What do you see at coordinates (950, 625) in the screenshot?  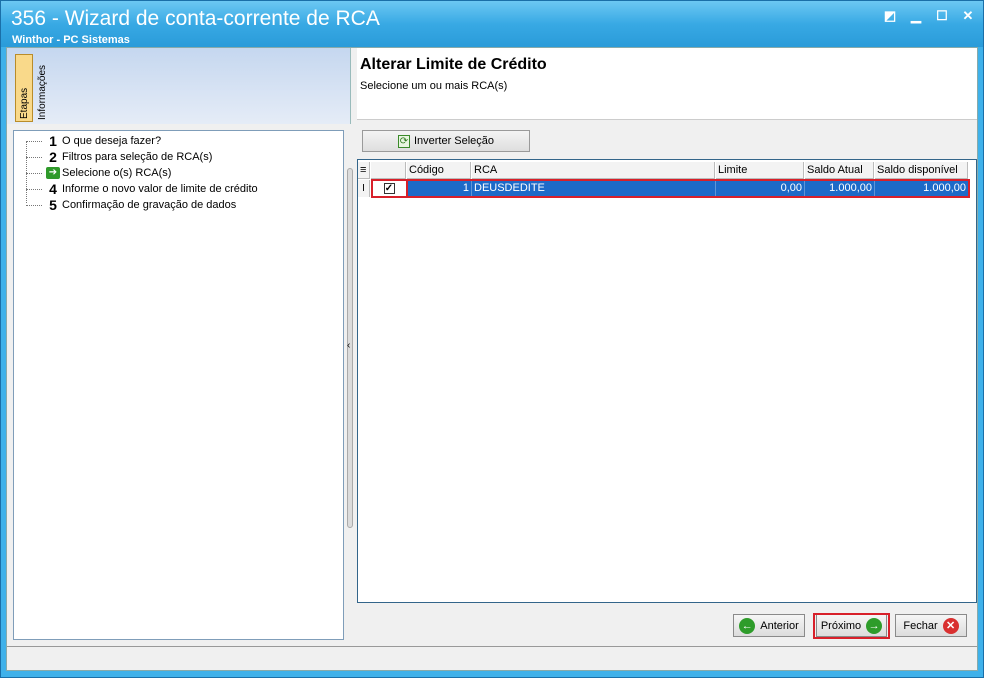 I see `close-circle-icon: ✕` at bounding box center [950, 625].